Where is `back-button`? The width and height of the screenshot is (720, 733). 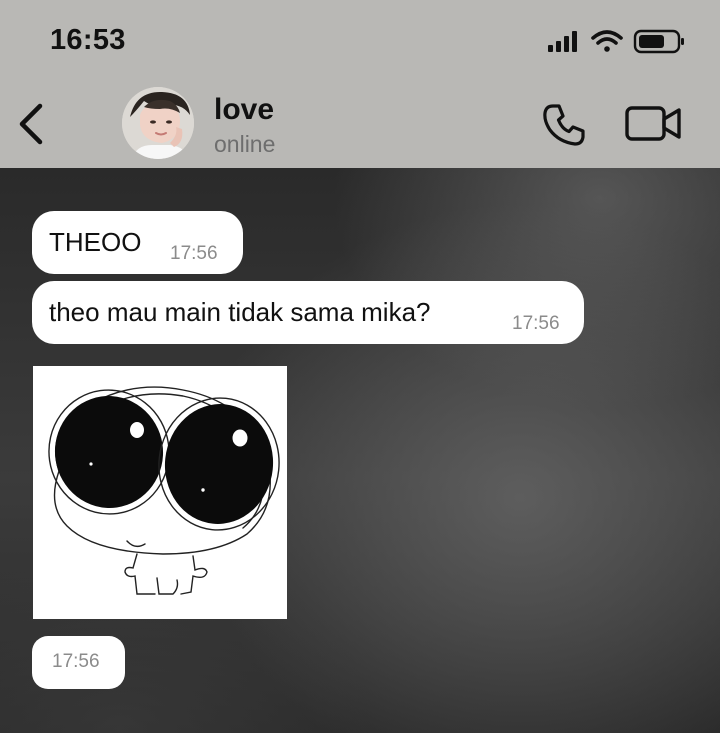
back-button is located at coordinates (34, 124).